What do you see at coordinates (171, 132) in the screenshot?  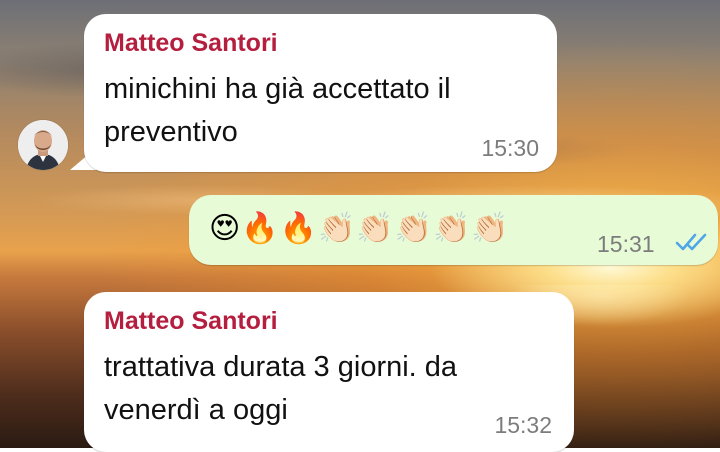 I see `message-text-line: preventivo` at bounding box center [171, 132].